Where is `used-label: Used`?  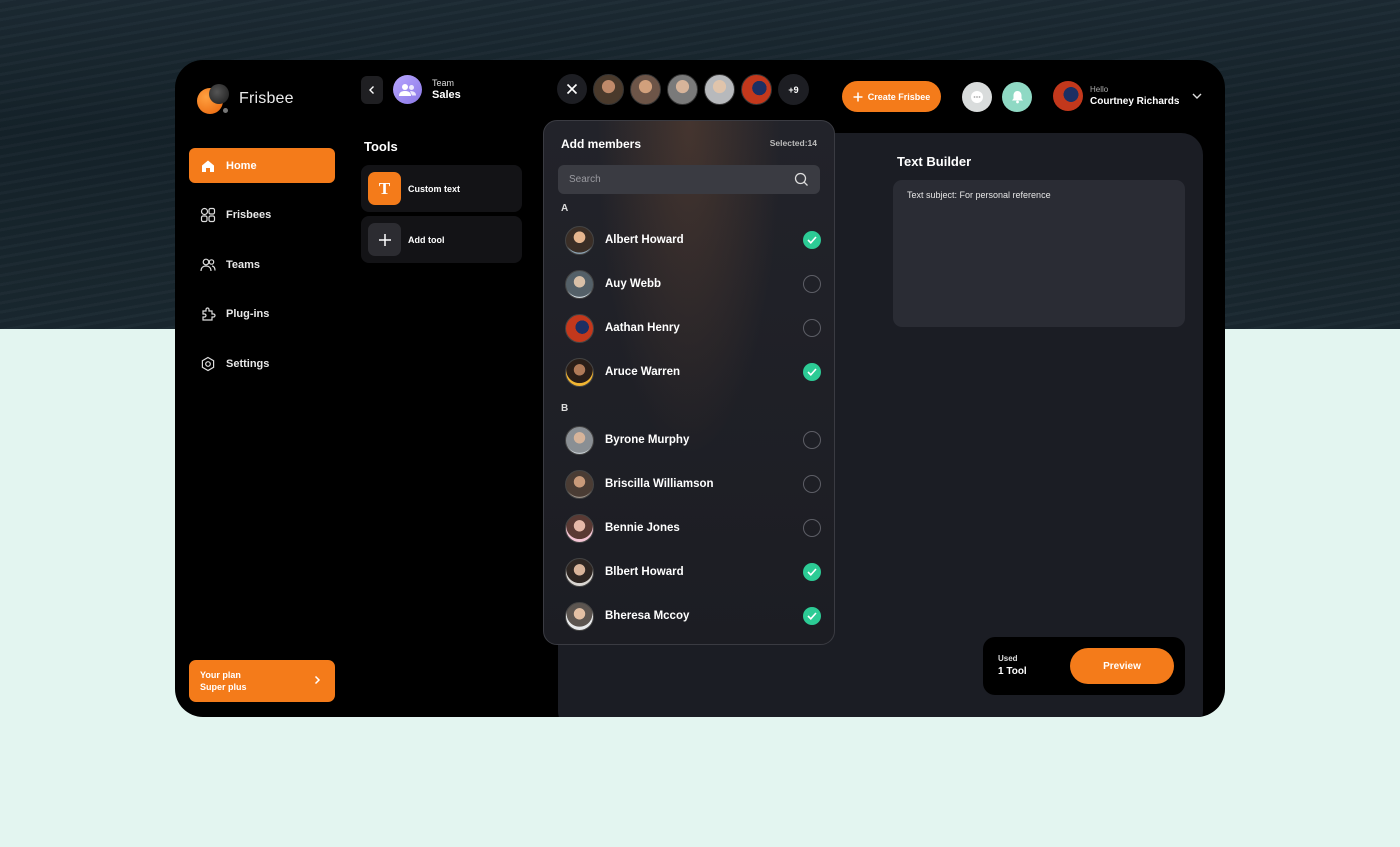 used-label: Used is located at coordinates (1008, 658).